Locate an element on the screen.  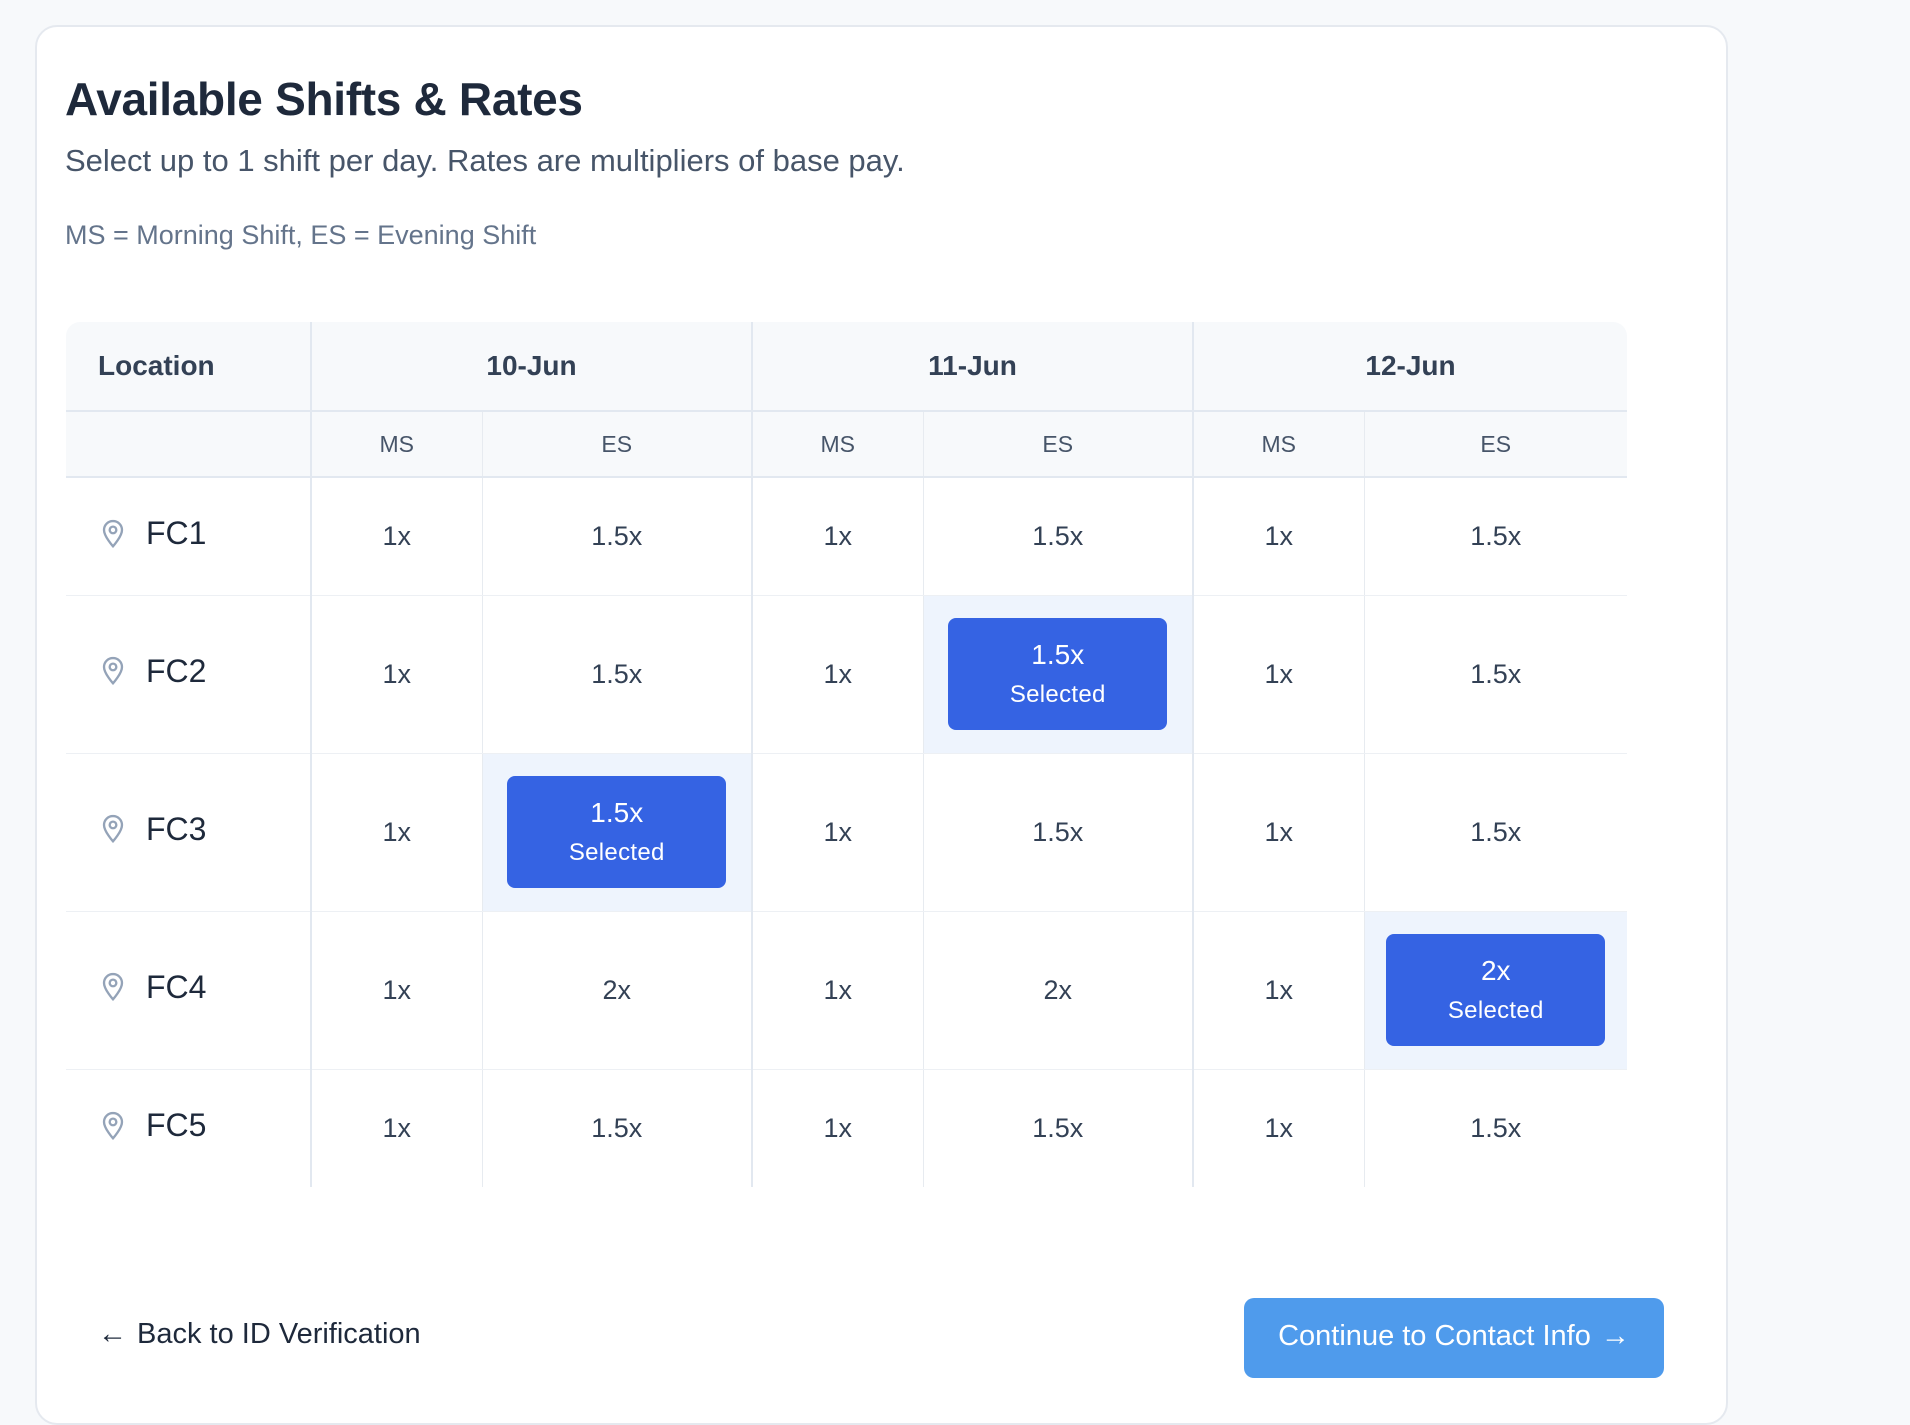
location-label-group: FC2 is located at coordinates (152, 671).